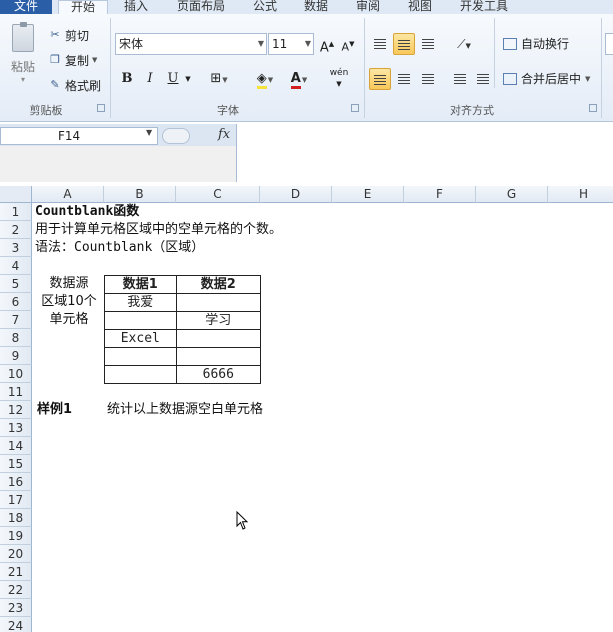  Describe the element at coordinates (87, 212) in the screenshot. I see `cell-a1-title: Countblank函数` at that location.